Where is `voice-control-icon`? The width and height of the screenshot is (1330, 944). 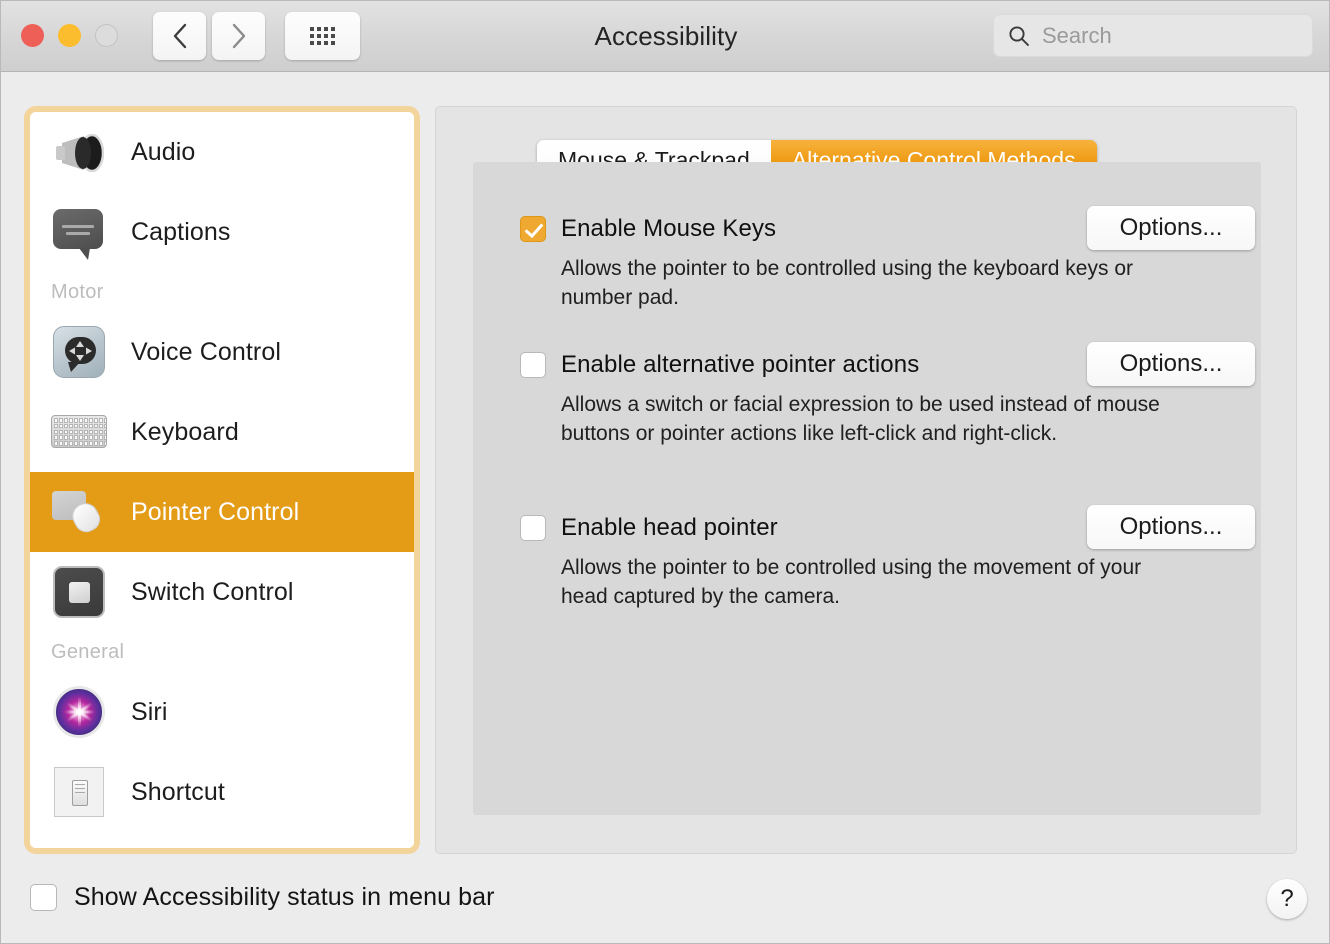
voice-control-icon is located at coordinates (79, 352).